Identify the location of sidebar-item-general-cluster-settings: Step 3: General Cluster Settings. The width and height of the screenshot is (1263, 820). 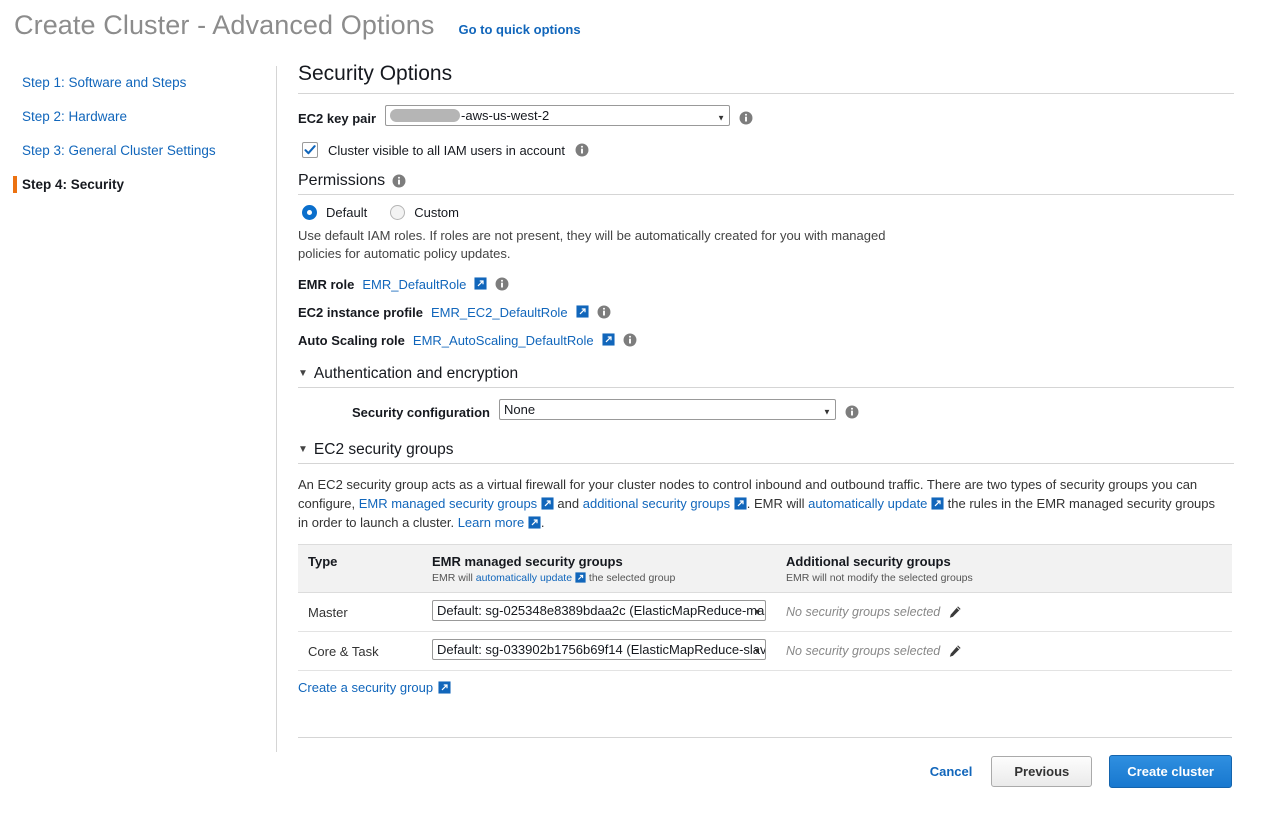
(138, 151).